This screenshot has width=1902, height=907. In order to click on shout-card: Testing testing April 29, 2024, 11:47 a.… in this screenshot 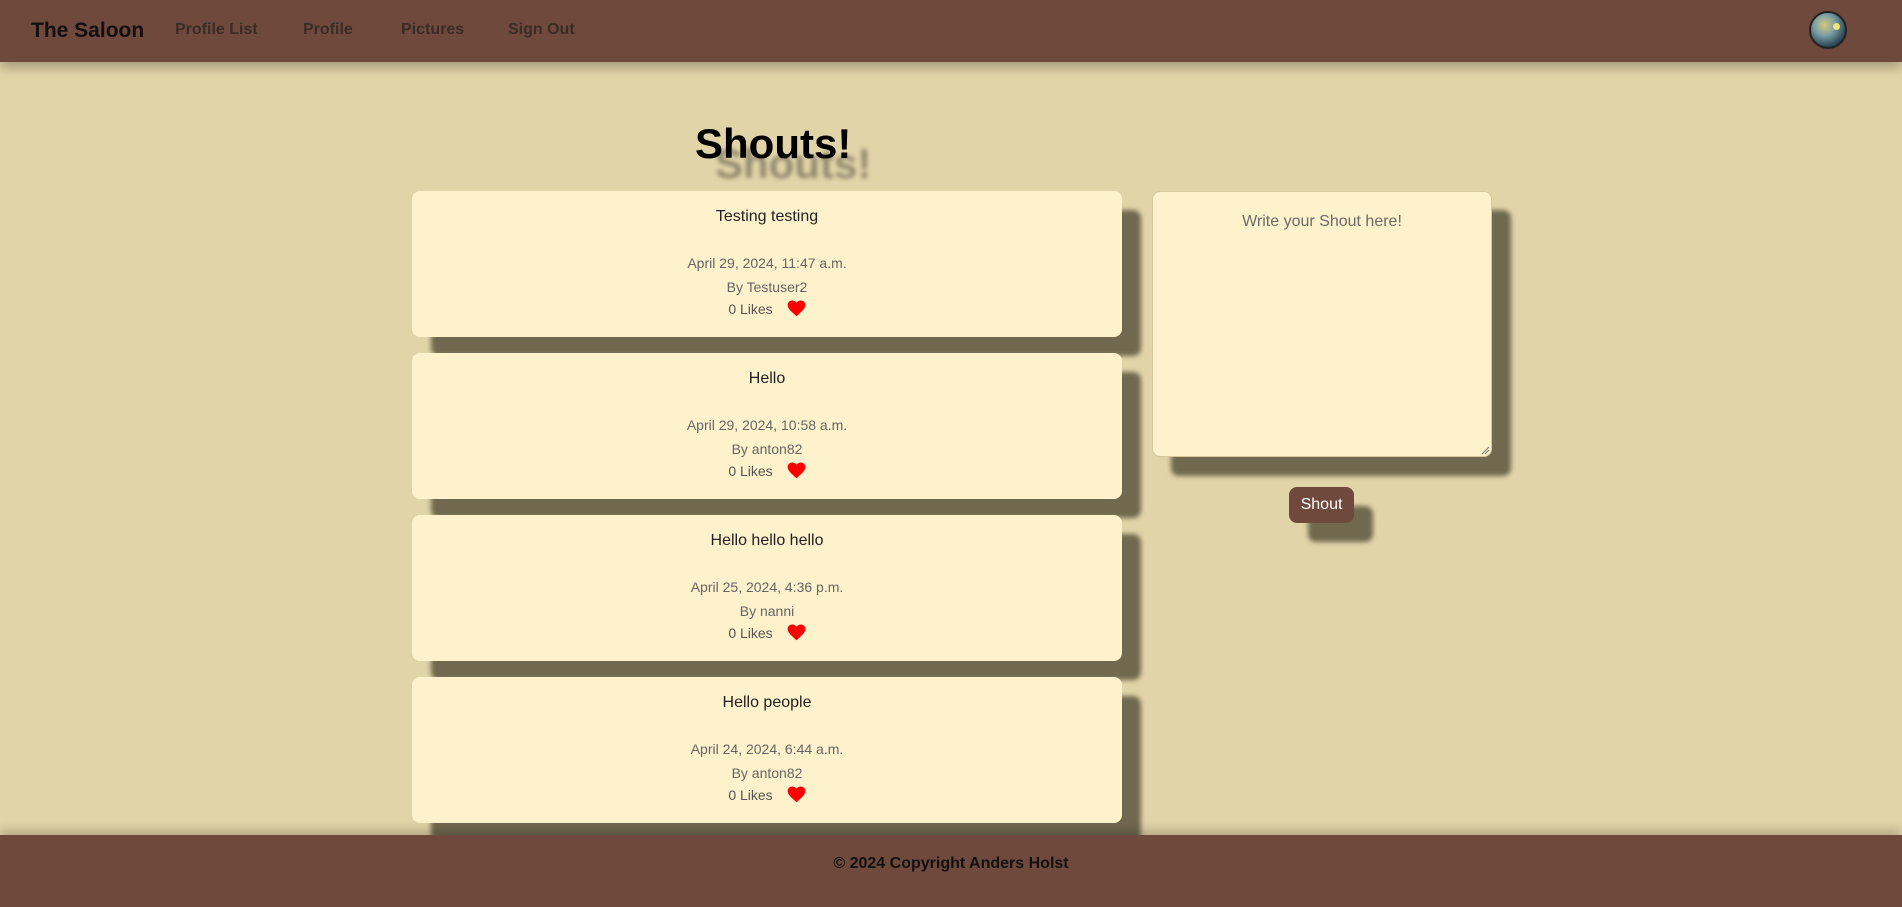, I will do `click(767, 264)`.